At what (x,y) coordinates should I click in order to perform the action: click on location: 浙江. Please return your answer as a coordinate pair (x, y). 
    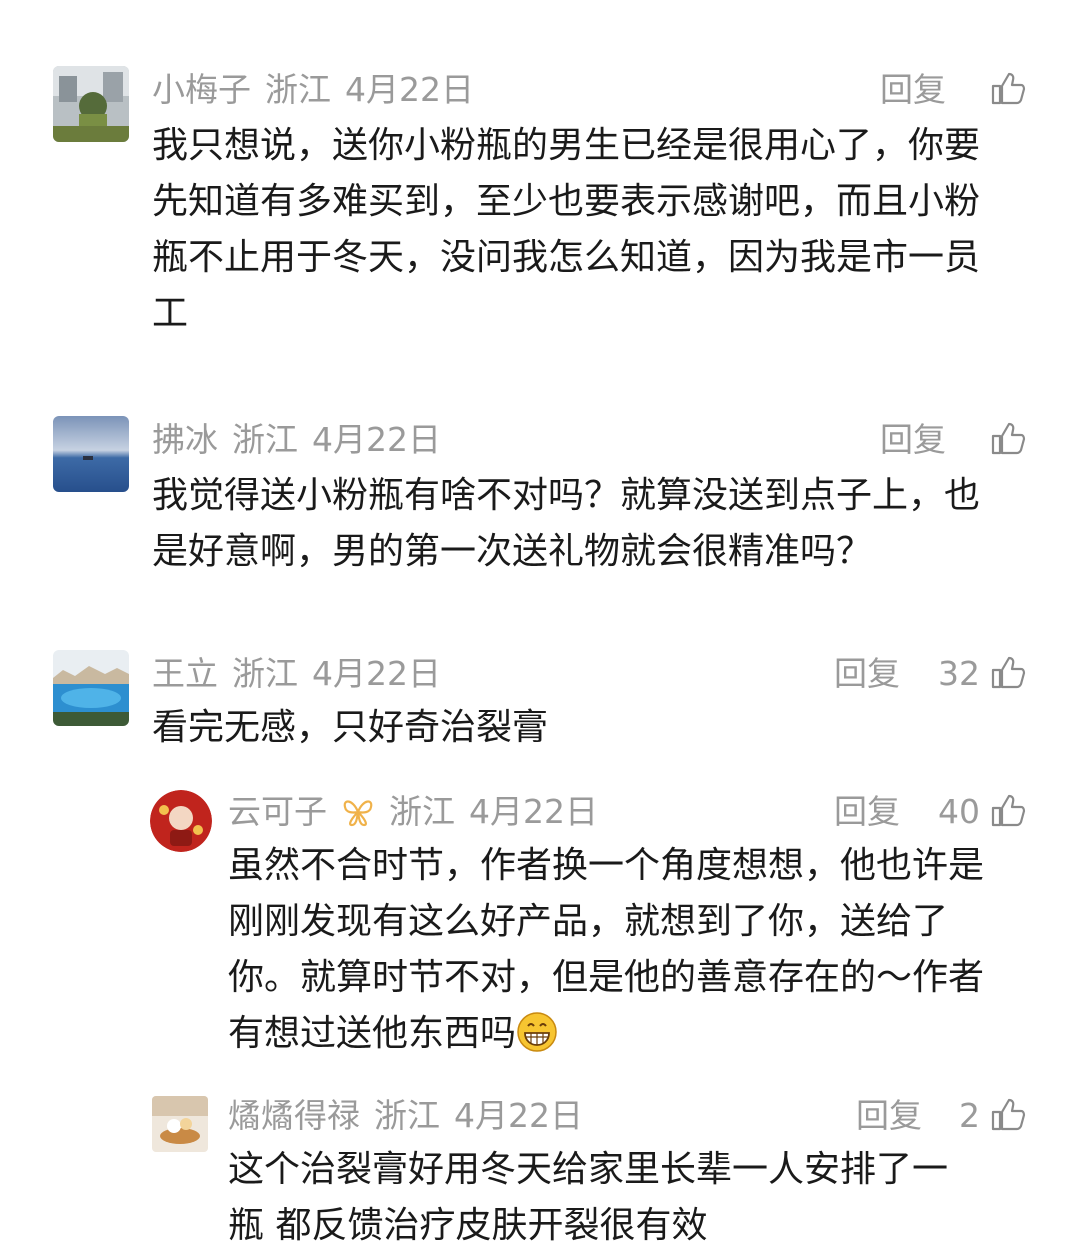
    Looking at the image, I should click on (407, 1115).